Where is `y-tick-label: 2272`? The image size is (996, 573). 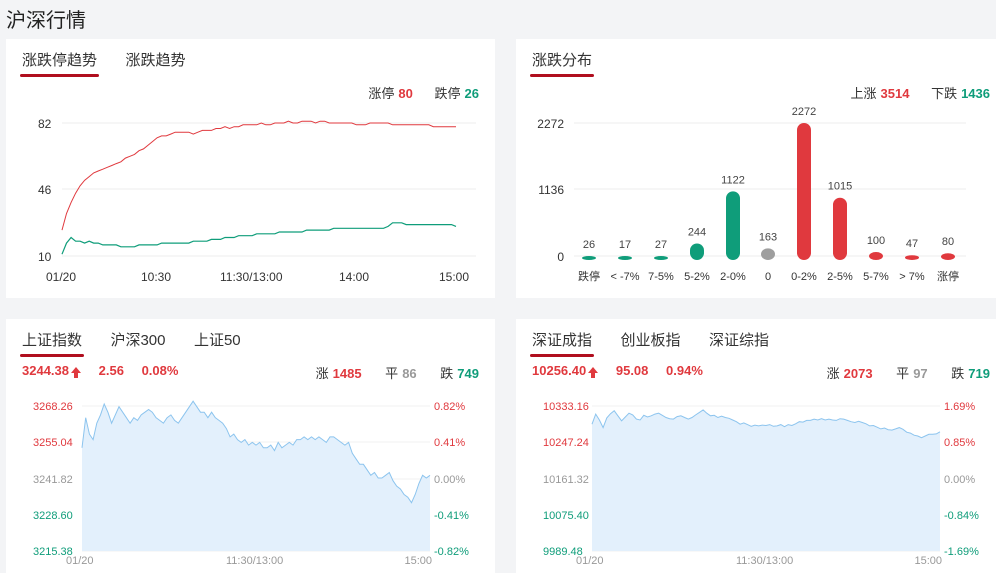 y-tick-label: 2272 is located at coordinates (550, 124).